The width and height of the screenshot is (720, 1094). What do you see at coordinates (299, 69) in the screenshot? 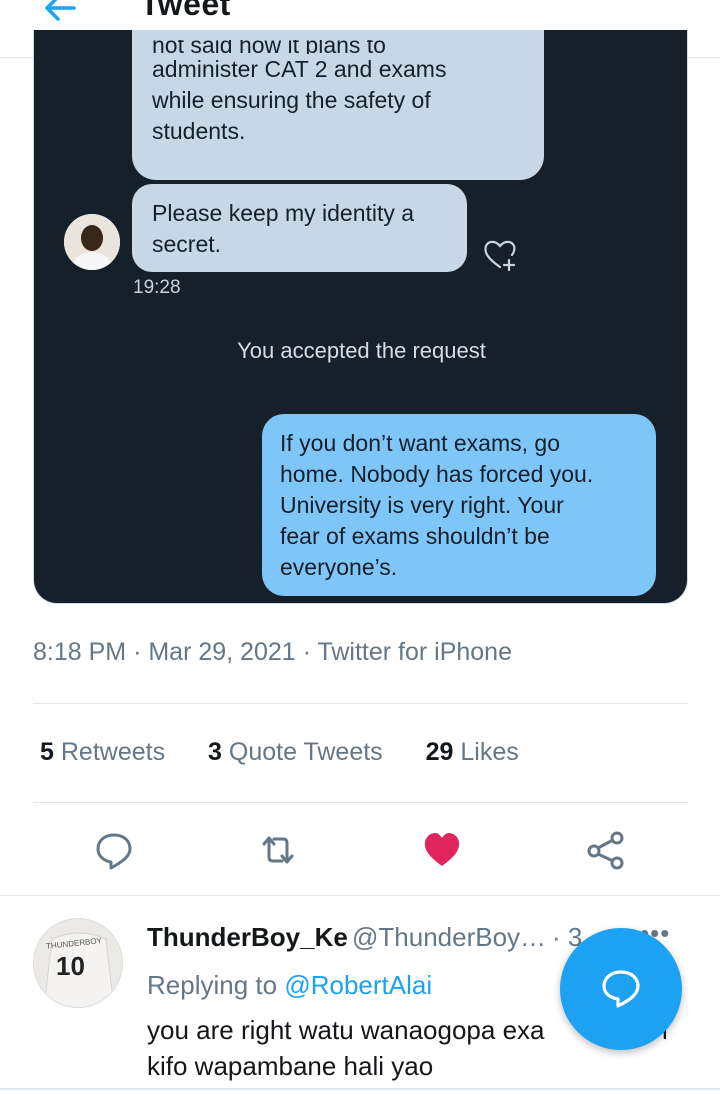
I see `message-line: administer CAT 2 and exams` at bounding box center [299, 69].